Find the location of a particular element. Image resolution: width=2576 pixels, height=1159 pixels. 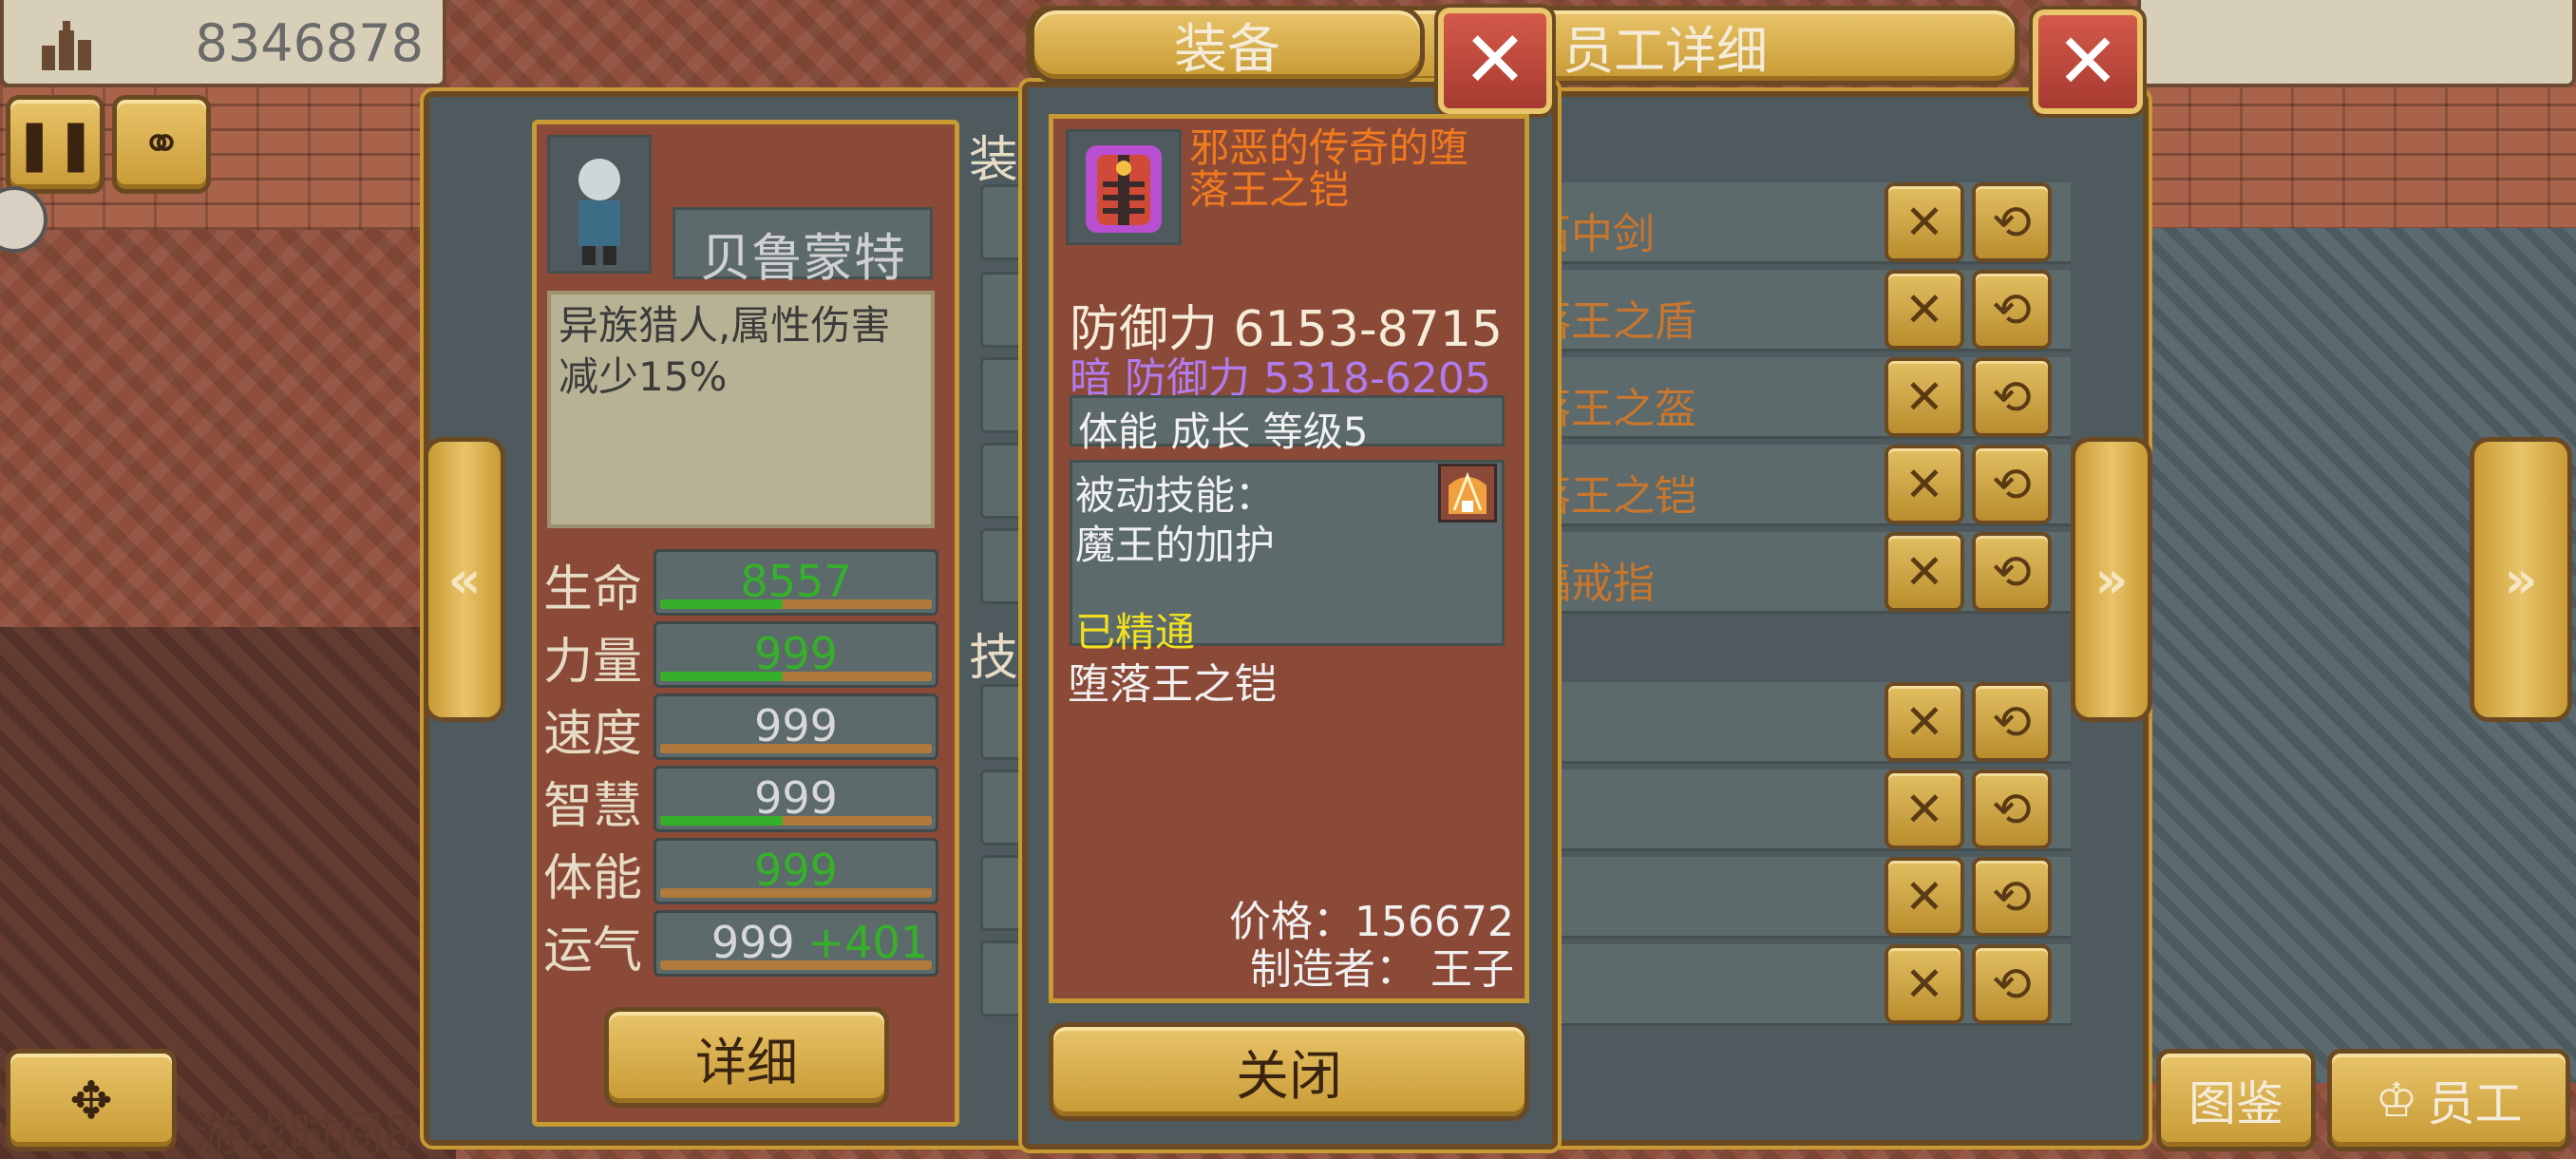

building-icon is located at coordinates (71, 45).